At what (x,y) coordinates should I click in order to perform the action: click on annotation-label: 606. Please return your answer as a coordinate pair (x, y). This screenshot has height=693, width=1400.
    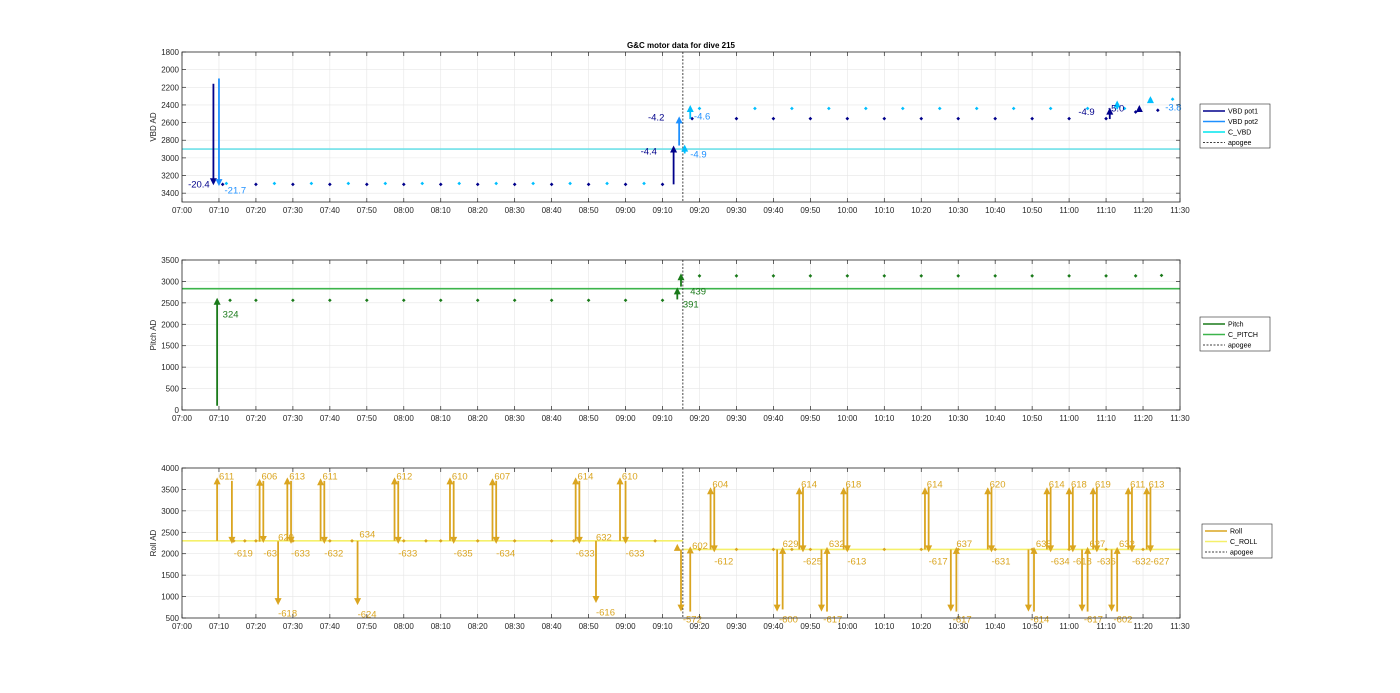
    Looking at the image, I should click on (269, 477).